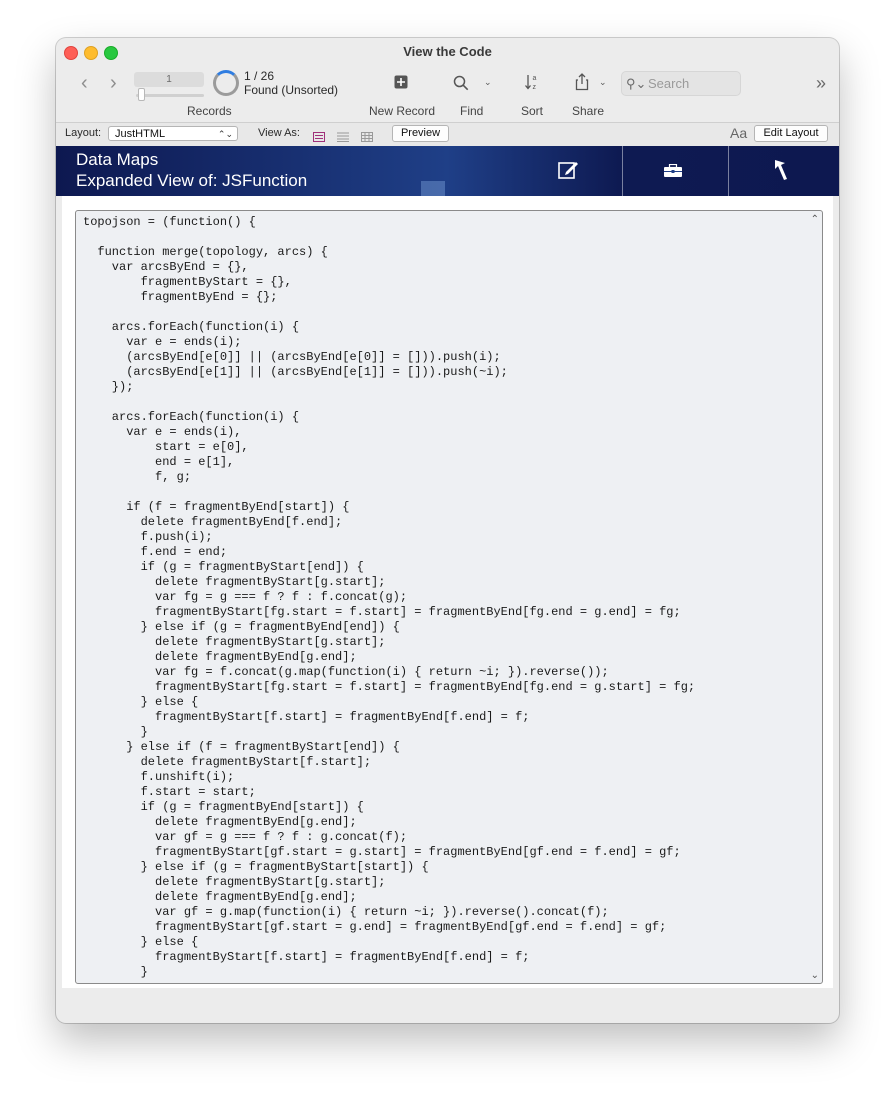 Image resolution: width=895 pixels, height=1098 pixels. I want to click on sort-az-icon: az, so click(532, 84).